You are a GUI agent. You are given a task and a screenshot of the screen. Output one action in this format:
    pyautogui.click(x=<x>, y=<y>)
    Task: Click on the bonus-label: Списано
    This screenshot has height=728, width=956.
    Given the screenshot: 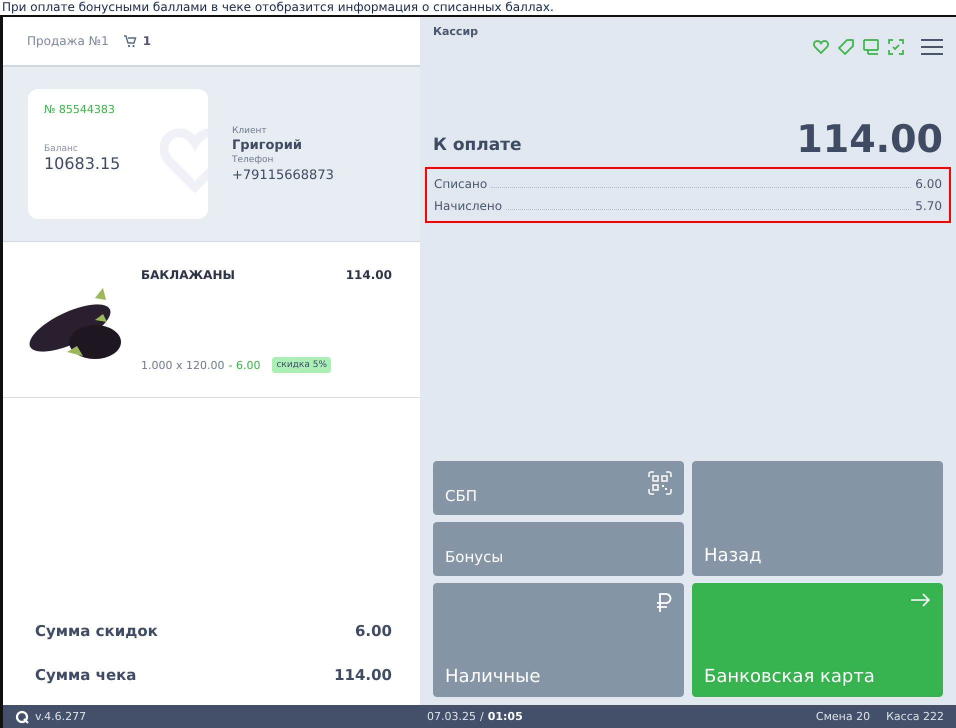 What is the action you would take?
    pyautogui.click(x=461, y=184)
    